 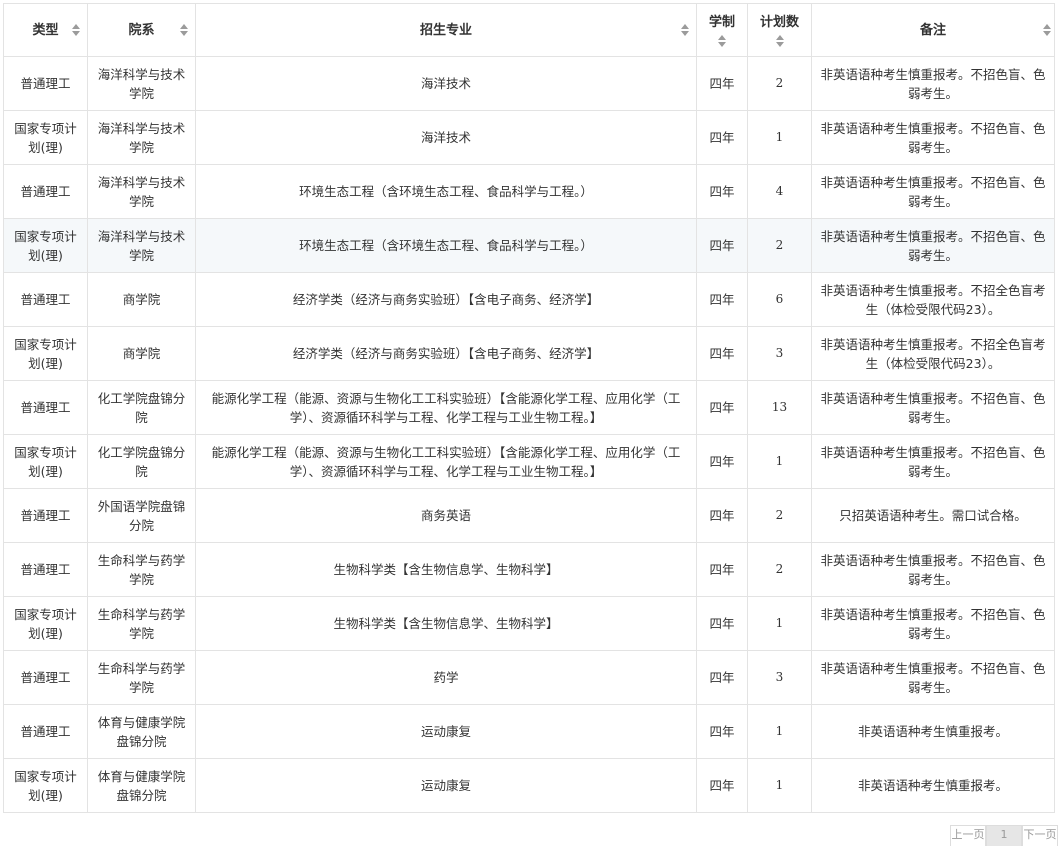 What do you see at coordinates (446, 785) in the screenshot?
I see `cell-major: 运动康复` at bounding box center [446, 785].